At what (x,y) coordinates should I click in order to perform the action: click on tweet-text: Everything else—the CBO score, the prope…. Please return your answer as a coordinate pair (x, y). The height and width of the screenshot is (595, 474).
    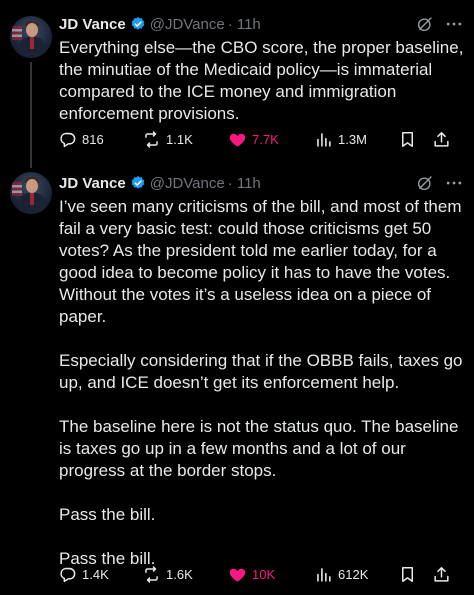
    Looking at the image, I should click on (261, 81).